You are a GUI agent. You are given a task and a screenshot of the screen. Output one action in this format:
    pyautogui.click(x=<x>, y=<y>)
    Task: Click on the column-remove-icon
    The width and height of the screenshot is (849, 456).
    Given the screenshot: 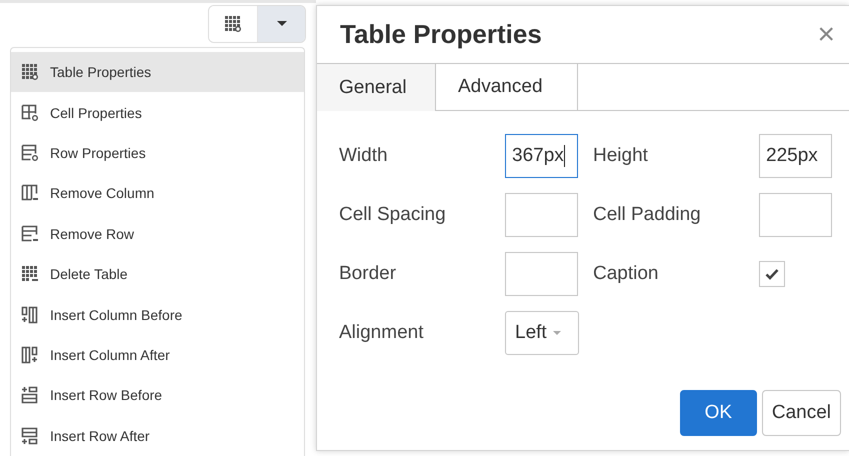 What is the action you would take?
    pyautogui.click(x=30, y=193)
    